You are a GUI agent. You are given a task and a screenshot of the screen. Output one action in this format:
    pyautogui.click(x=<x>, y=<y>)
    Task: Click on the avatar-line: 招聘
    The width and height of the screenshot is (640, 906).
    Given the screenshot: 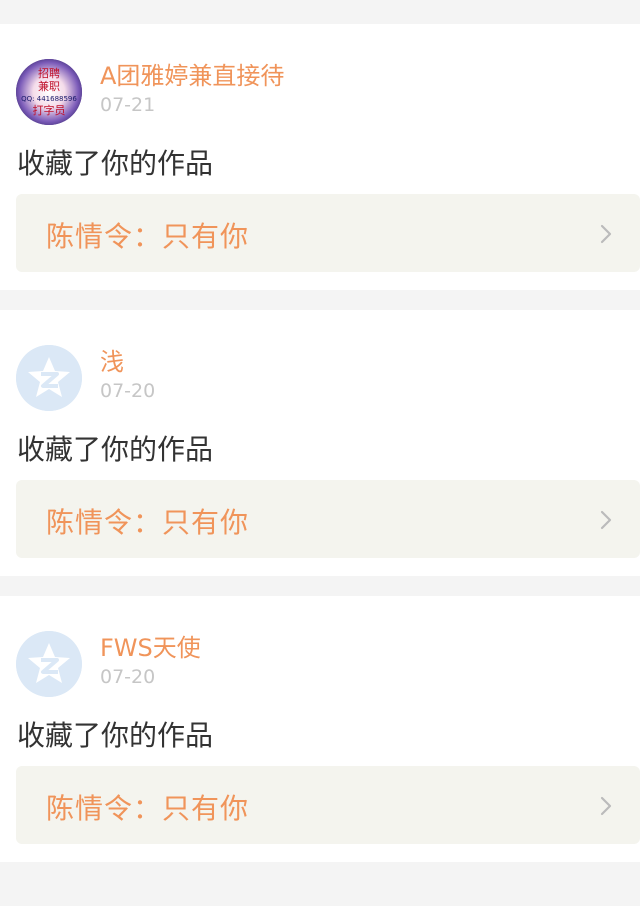 What is the action you would take?
    pyautogui.click(x=49, y=73)
    